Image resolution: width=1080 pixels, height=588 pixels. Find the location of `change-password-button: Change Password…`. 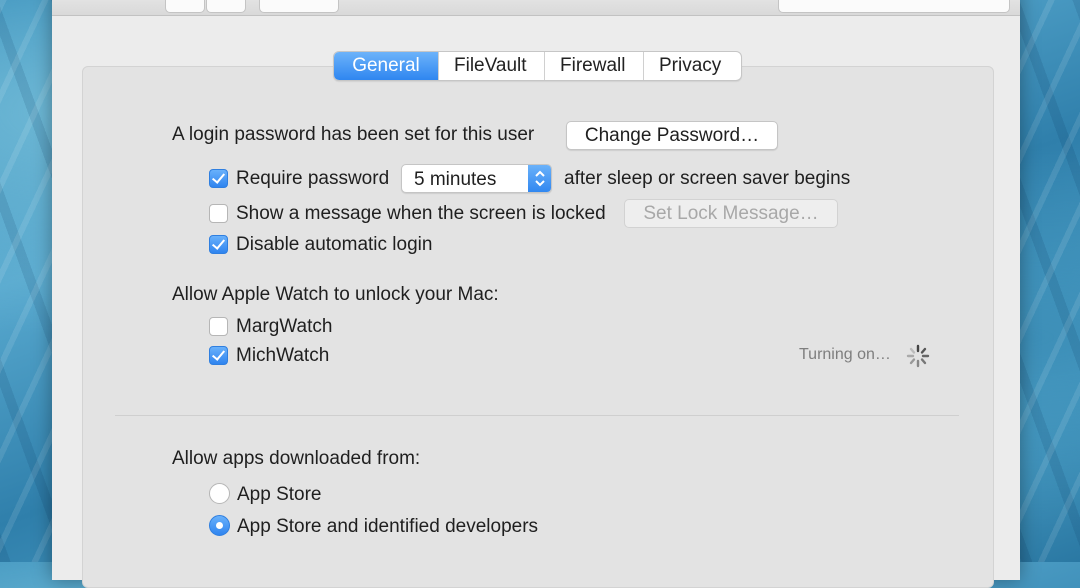

change-password-button: Change Password… is located at coordinates (672, 135).